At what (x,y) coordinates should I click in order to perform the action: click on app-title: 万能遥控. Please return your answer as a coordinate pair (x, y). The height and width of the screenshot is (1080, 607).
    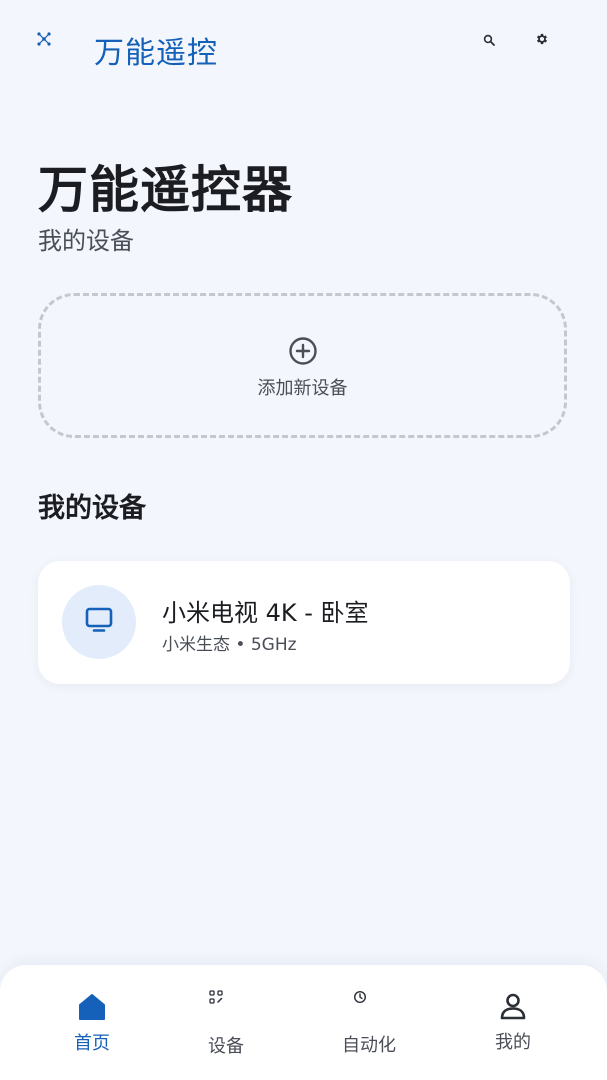
    Looking at the image, I should click on (156, 53).